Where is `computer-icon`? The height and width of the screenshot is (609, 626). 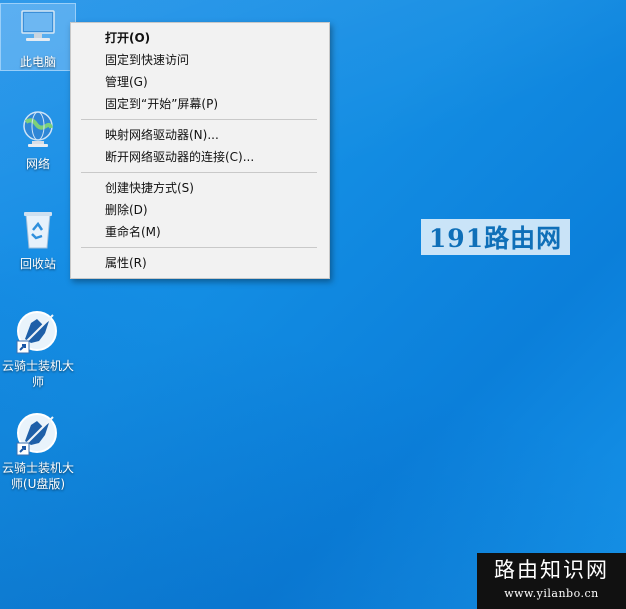 computer-icon is located at coordinates (38, 28).